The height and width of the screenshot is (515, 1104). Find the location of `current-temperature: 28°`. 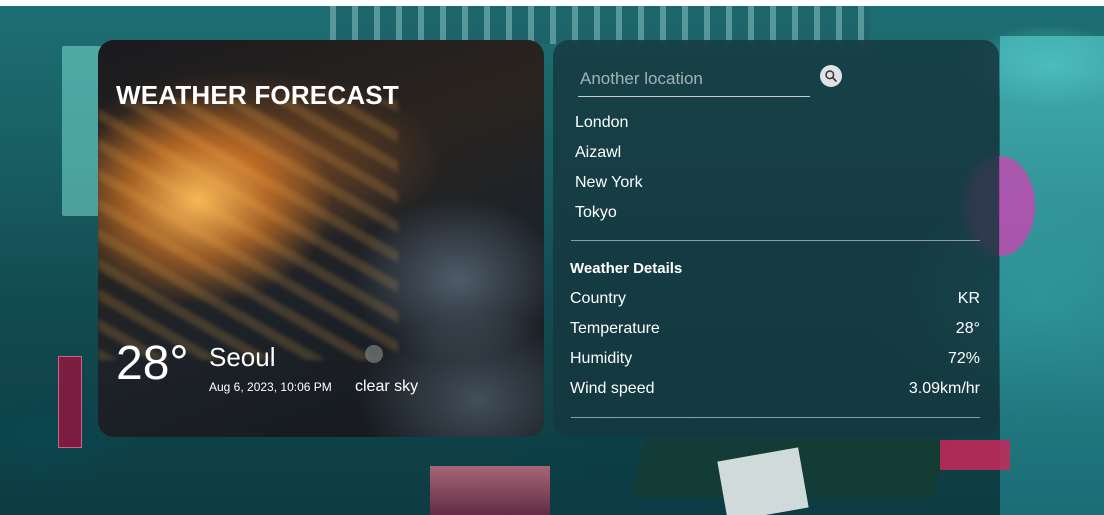

current-temperature: 28° is located at coordinates (152, 363).